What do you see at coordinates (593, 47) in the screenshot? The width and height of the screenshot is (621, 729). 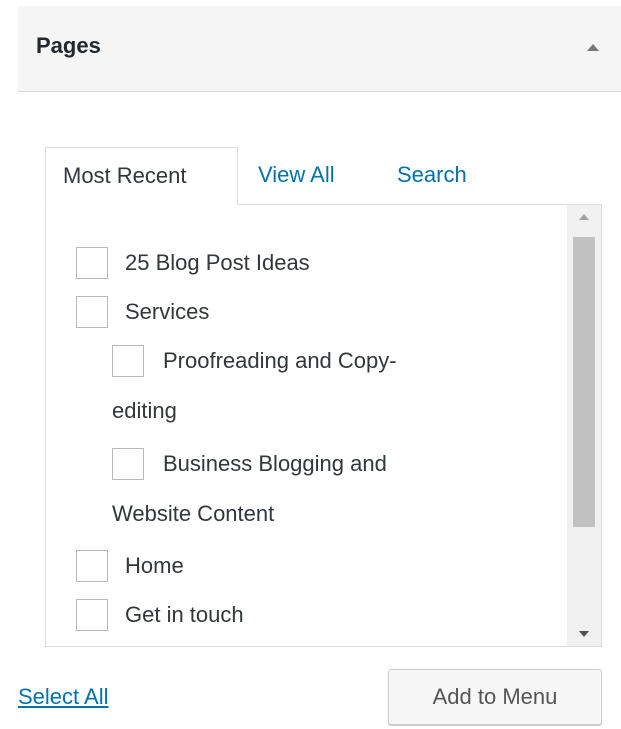 I see `collapse-toggle-icon` at bounding box center [593, 47].